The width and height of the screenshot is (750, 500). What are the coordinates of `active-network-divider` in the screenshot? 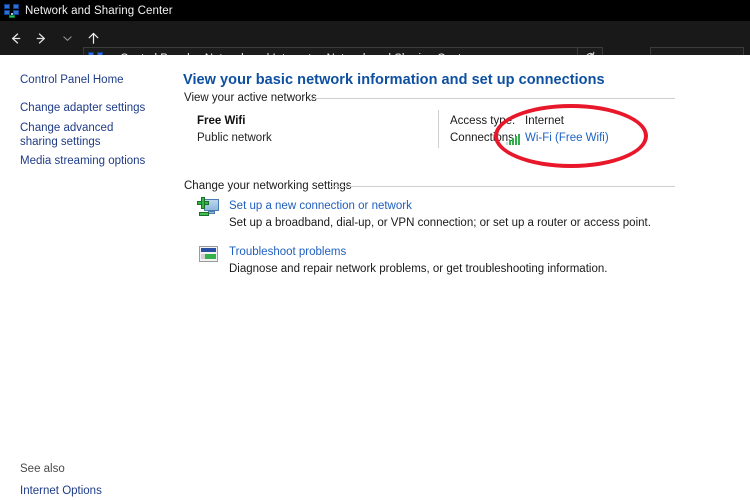 It's located at (438, 129).